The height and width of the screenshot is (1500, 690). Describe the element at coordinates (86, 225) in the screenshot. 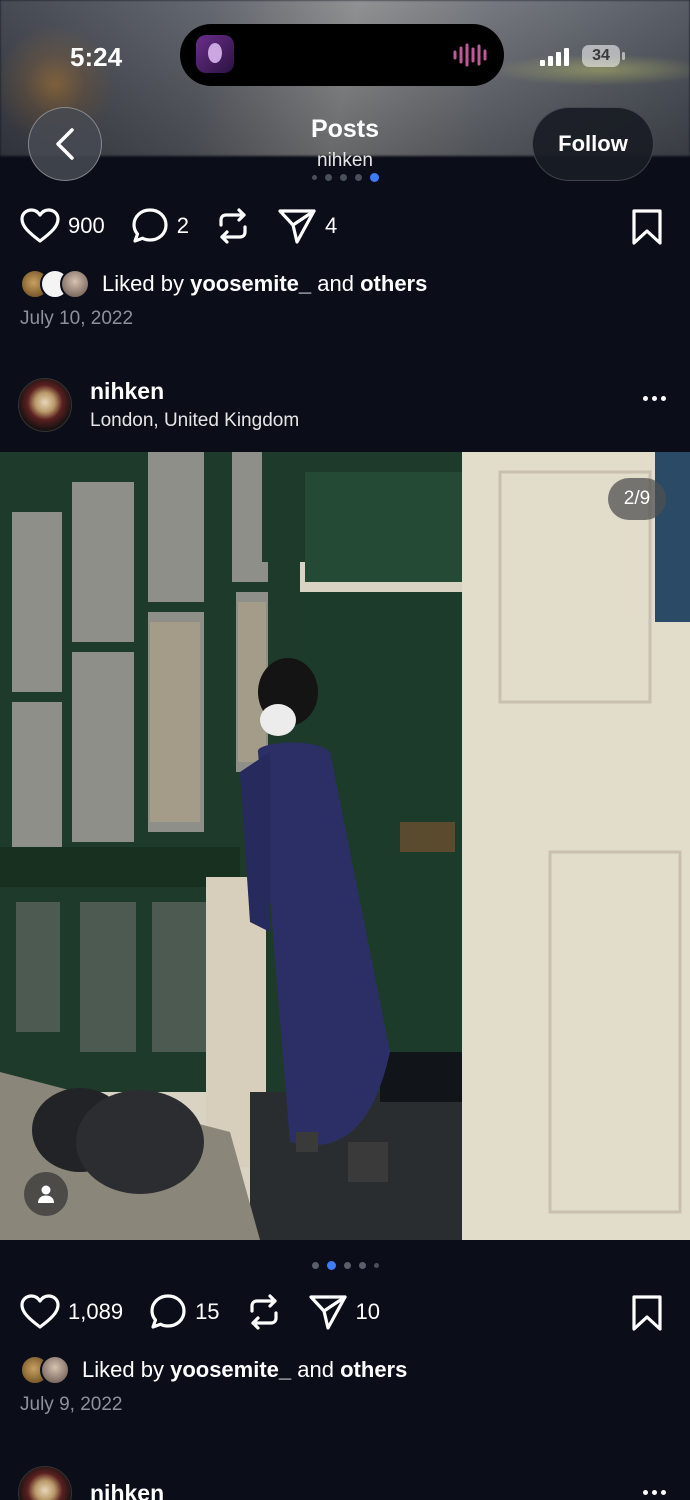

I see `post1-like-count: 900` at that location.